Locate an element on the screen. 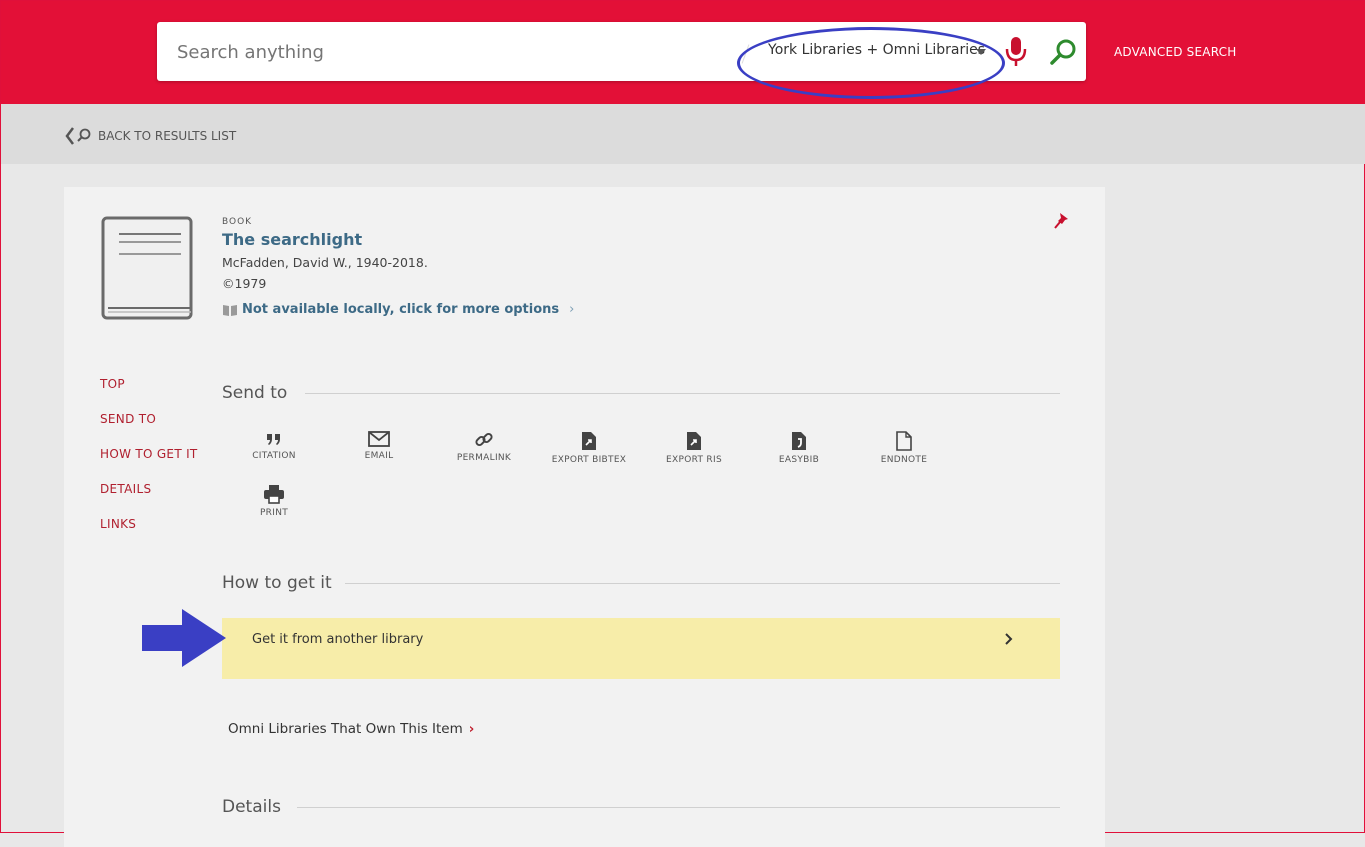 Image resolution: width=1365 pixels, height=847 pixels. export-ris-button: EXPORT RIS is located at coordinates (694, 448).